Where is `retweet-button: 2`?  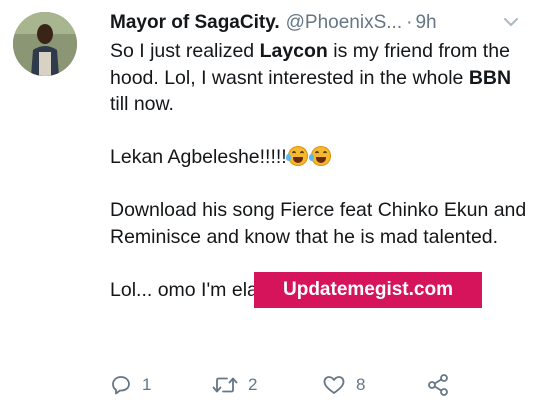
retweet-button: 2 is located at coordinates (234, 385).